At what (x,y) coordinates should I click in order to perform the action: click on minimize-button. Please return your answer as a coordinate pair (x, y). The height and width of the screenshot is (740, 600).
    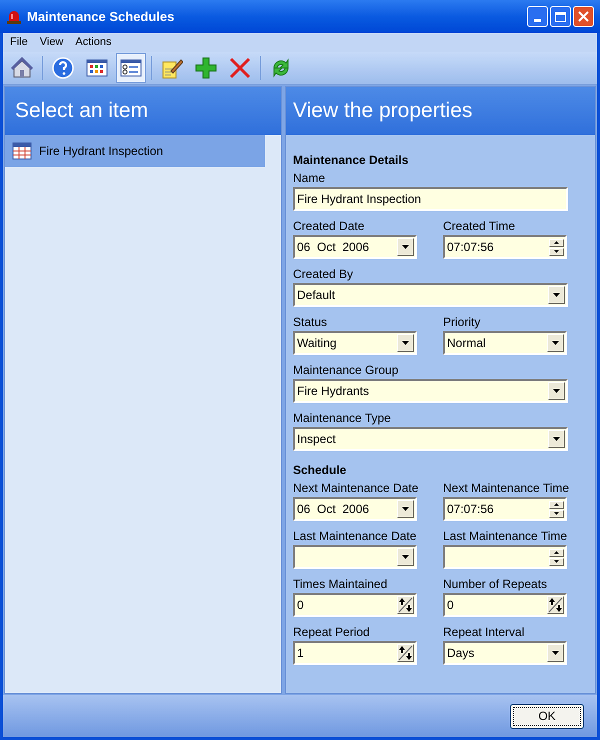
    Looking at the image, I should click on (537, 16).